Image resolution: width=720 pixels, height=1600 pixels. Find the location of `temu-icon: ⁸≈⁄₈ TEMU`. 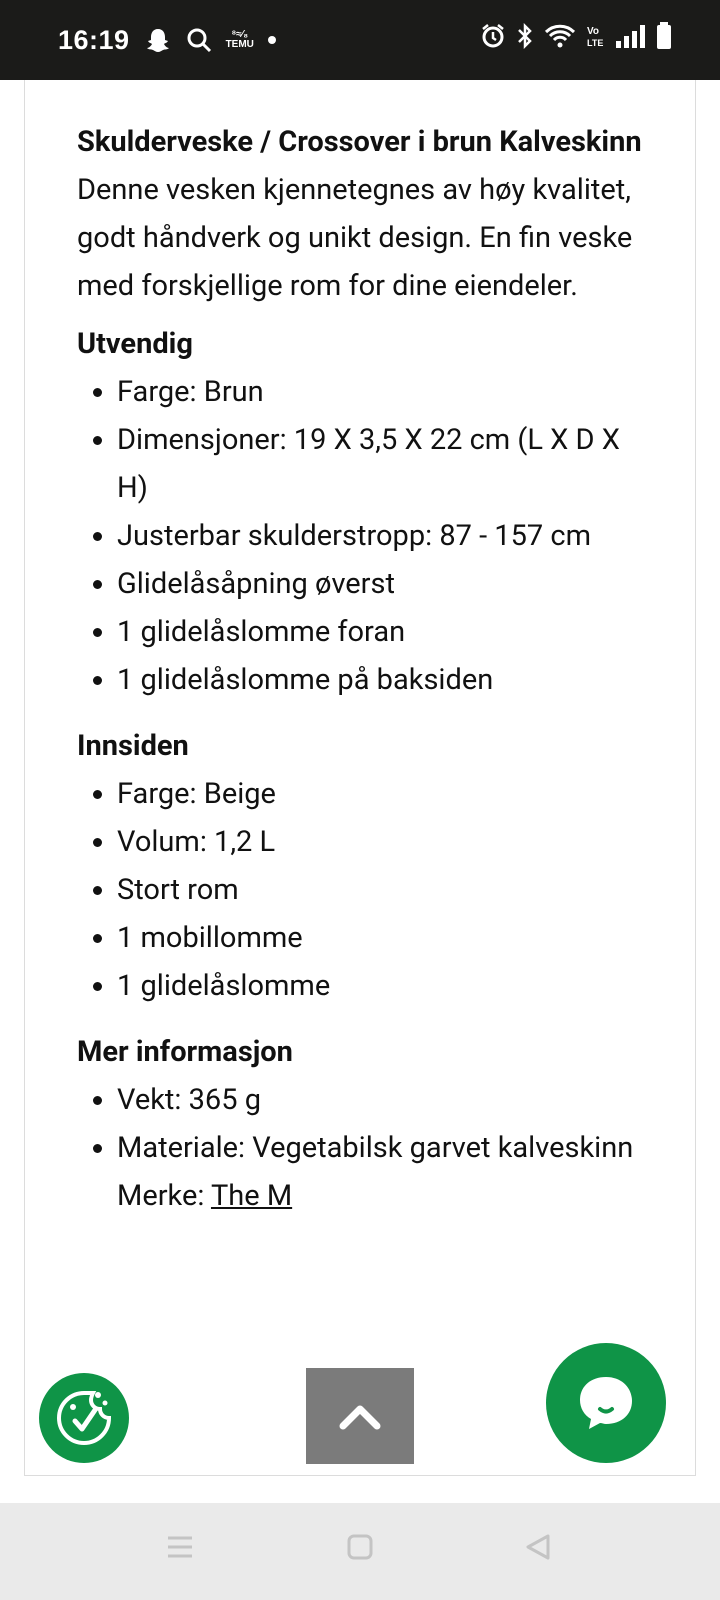

temu-icon: ⁸≈⁄₈ TEMU is located at coordinates (240, 40).